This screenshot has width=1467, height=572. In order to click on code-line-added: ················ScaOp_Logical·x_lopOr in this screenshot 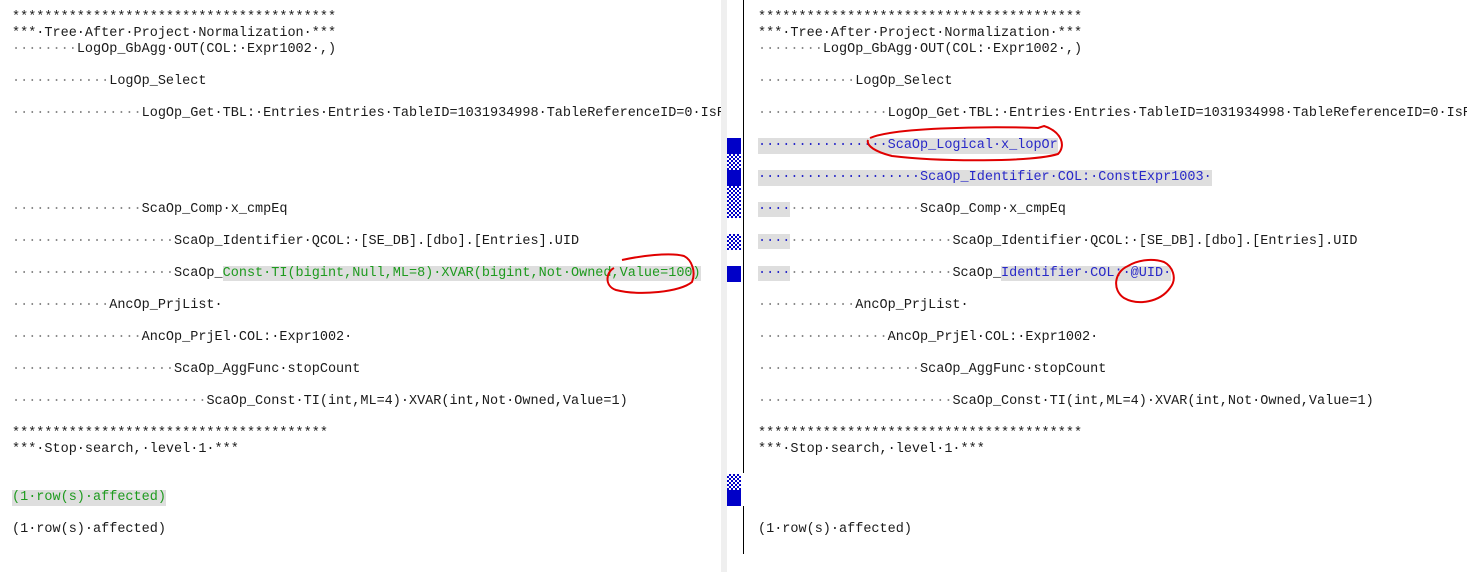, I will do `click(908, 146)`.